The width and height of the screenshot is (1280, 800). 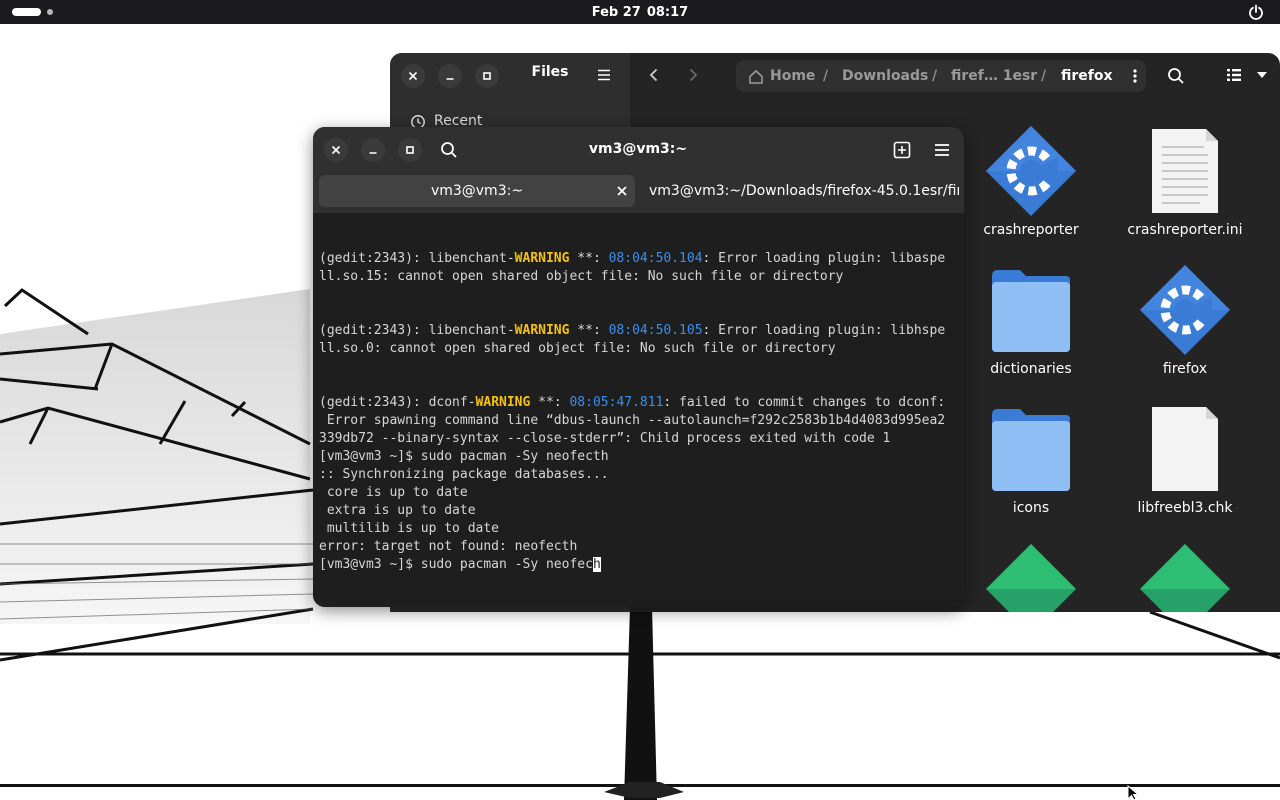 I want to click on terminal-prompt: [vm3@vm3 ~]$ sudo pacman -Sy neofec, so click(x=456, y=564).